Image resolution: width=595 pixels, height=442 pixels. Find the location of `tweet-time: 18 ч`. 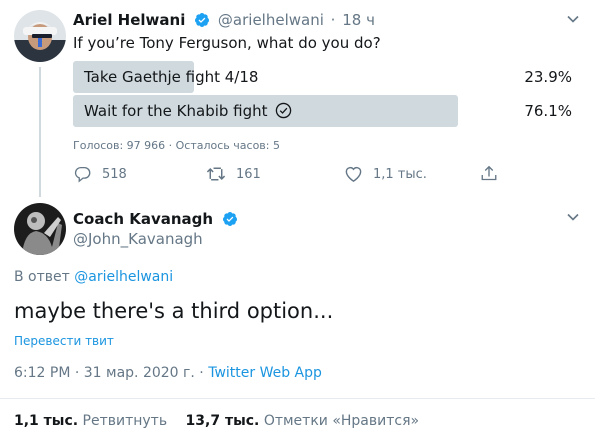

tweet-time: 18 ч is located at coordinates (358, 20).